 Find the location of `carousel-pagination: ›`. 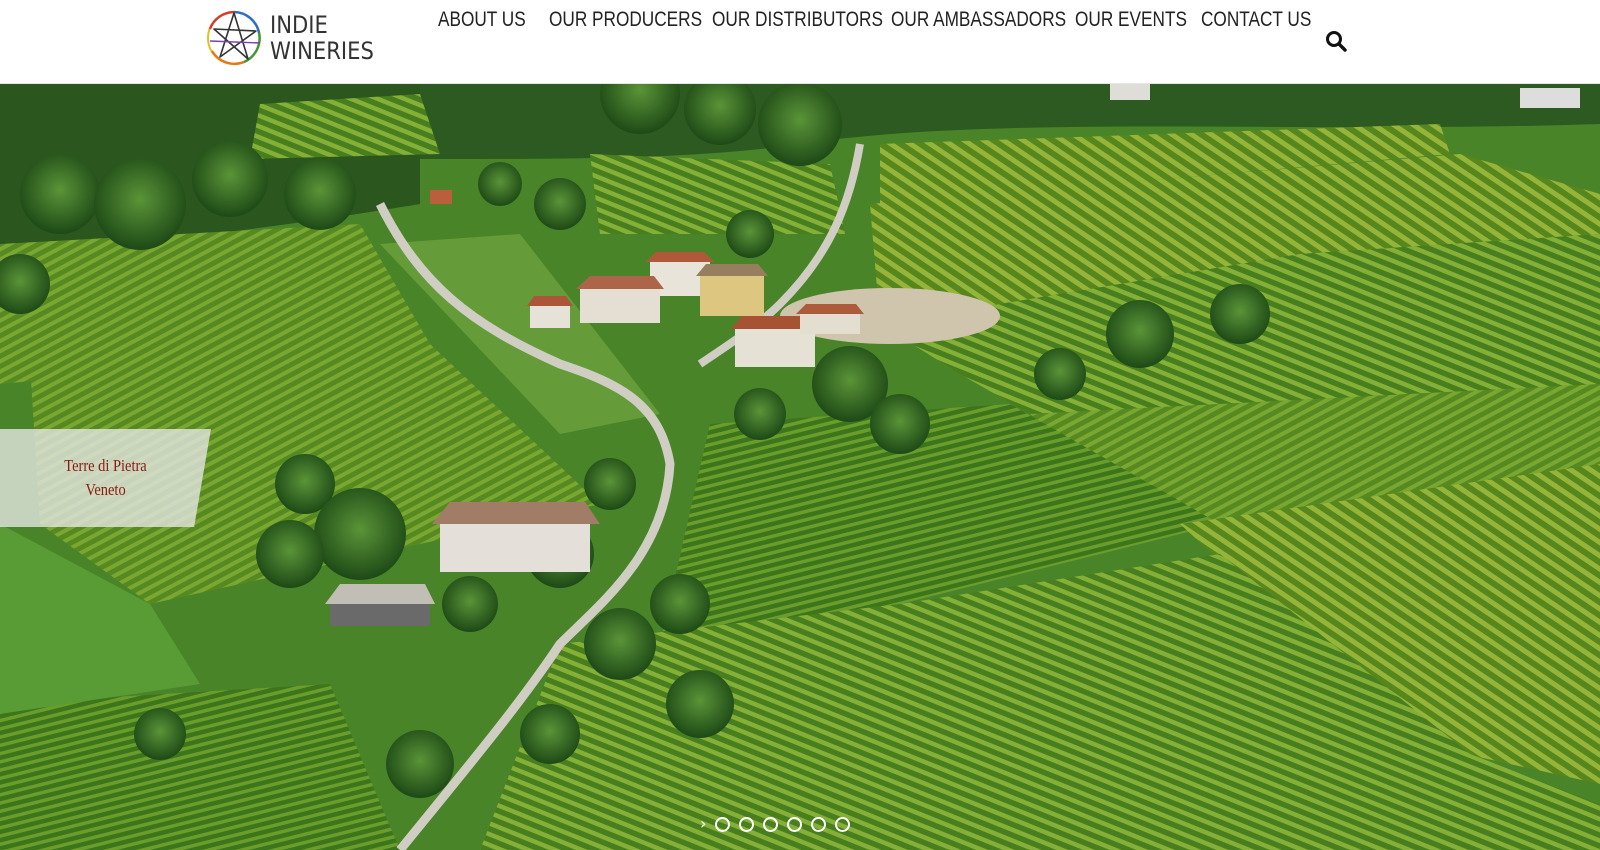

carousel-pagination: › is located at coordinates (775, 824).